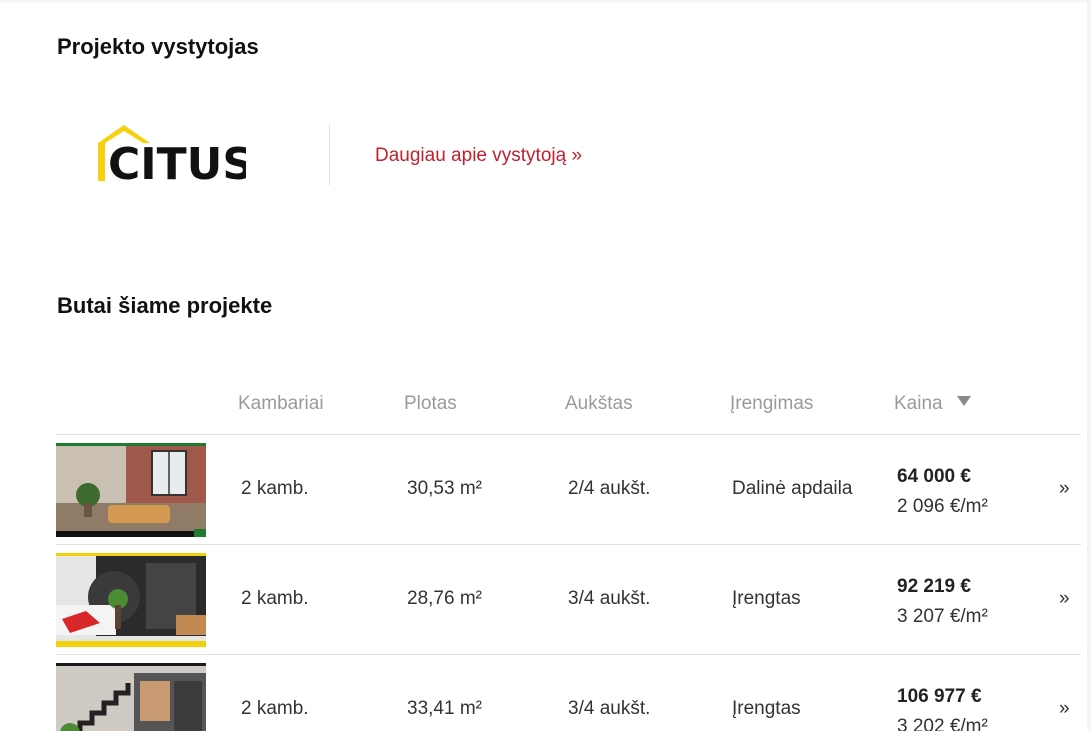  I want to click on top-divider, so click(545, 2).